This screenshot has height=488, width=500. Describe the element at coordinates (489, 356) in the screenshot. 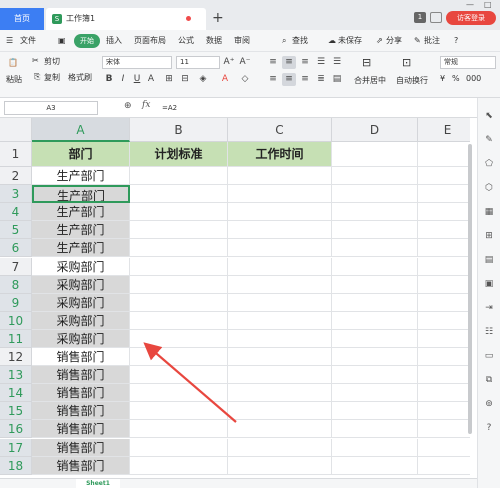

I see `box-icon: ▭` at that location.